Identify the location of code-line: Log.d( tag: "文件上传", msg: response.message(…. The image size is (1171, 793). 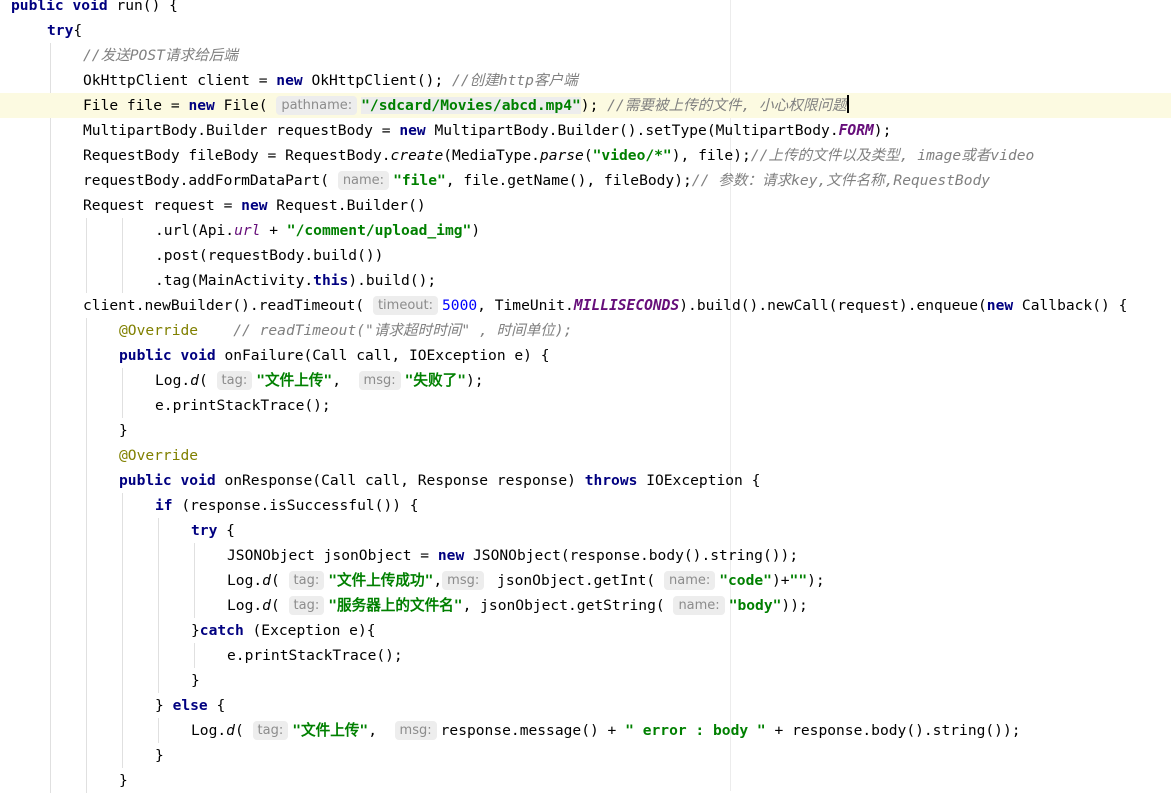
(585, 730).